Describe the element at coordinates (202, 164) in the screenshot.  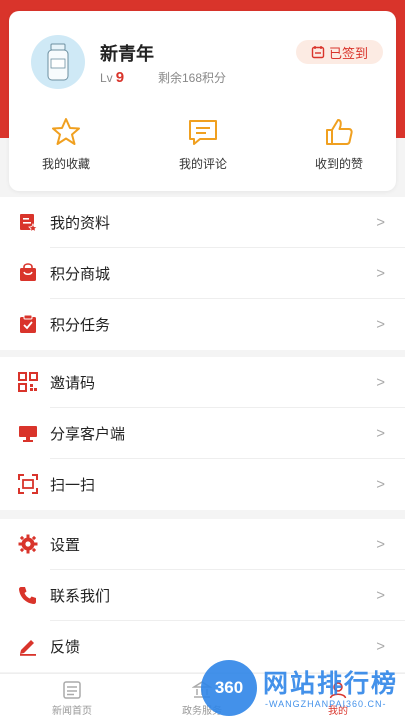
I see `quick-action-label: 我的评论` at that location.